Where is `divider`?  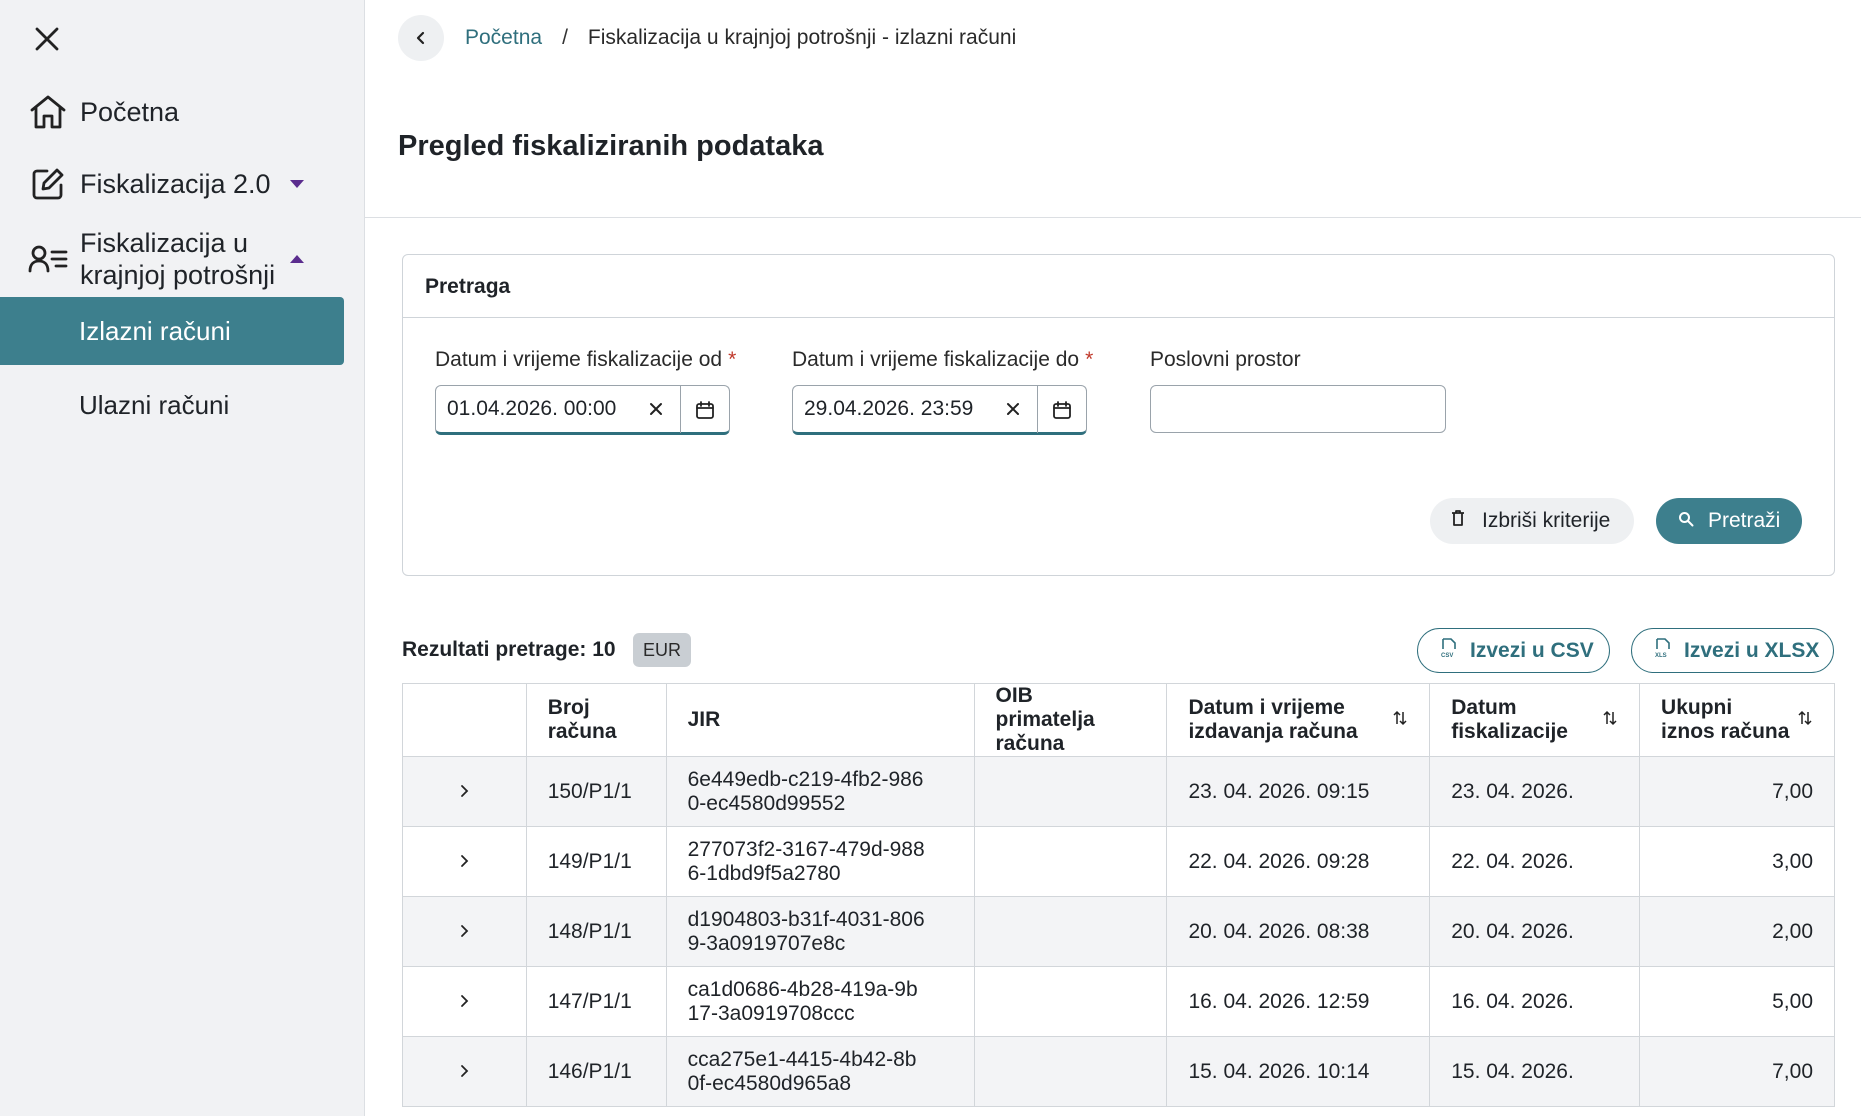
divider is located at coordinates (1113, 217).